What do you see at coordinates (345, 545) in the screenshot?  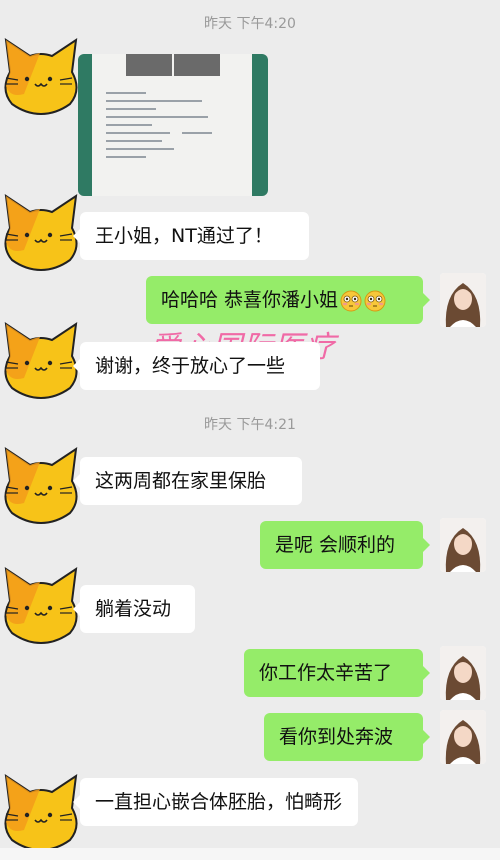 I see `message-bubble: 是呢 会顺利的` at bounding box center [345, 545].